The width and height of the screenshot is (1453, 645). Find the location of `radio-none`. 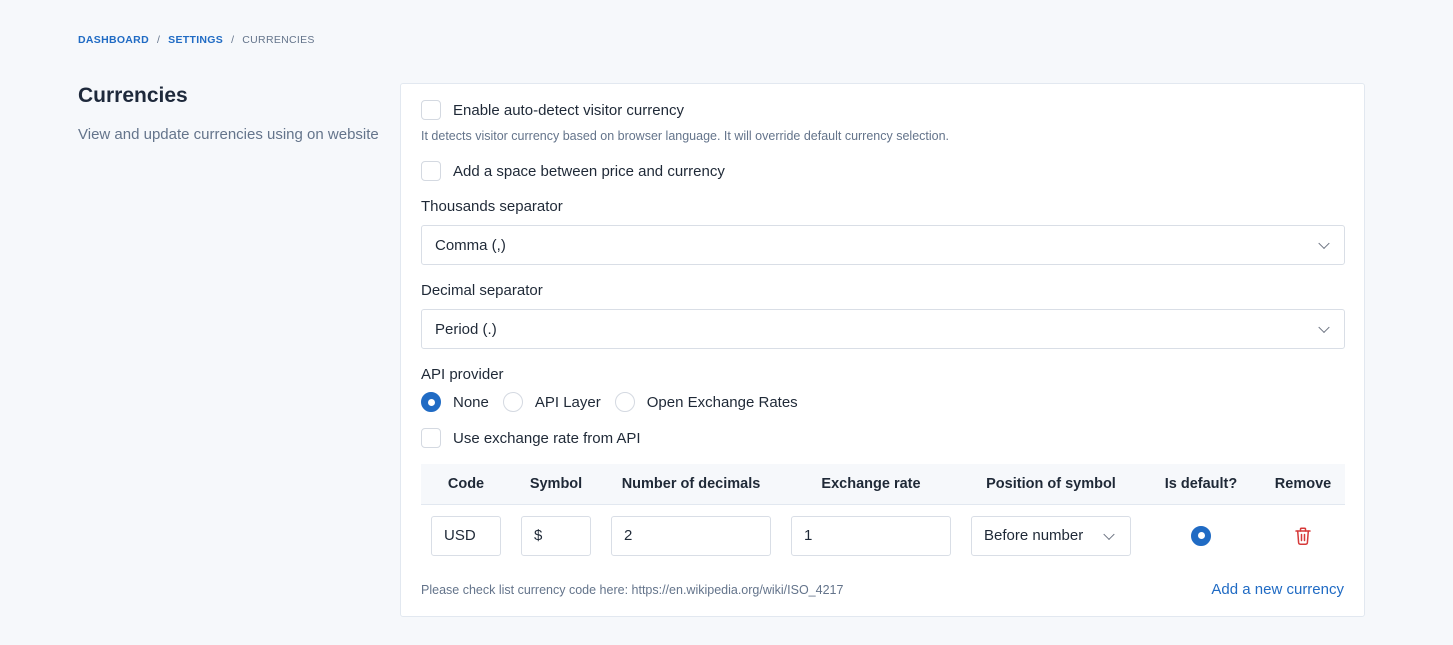

radio-none is located at coordinates (431, 402).